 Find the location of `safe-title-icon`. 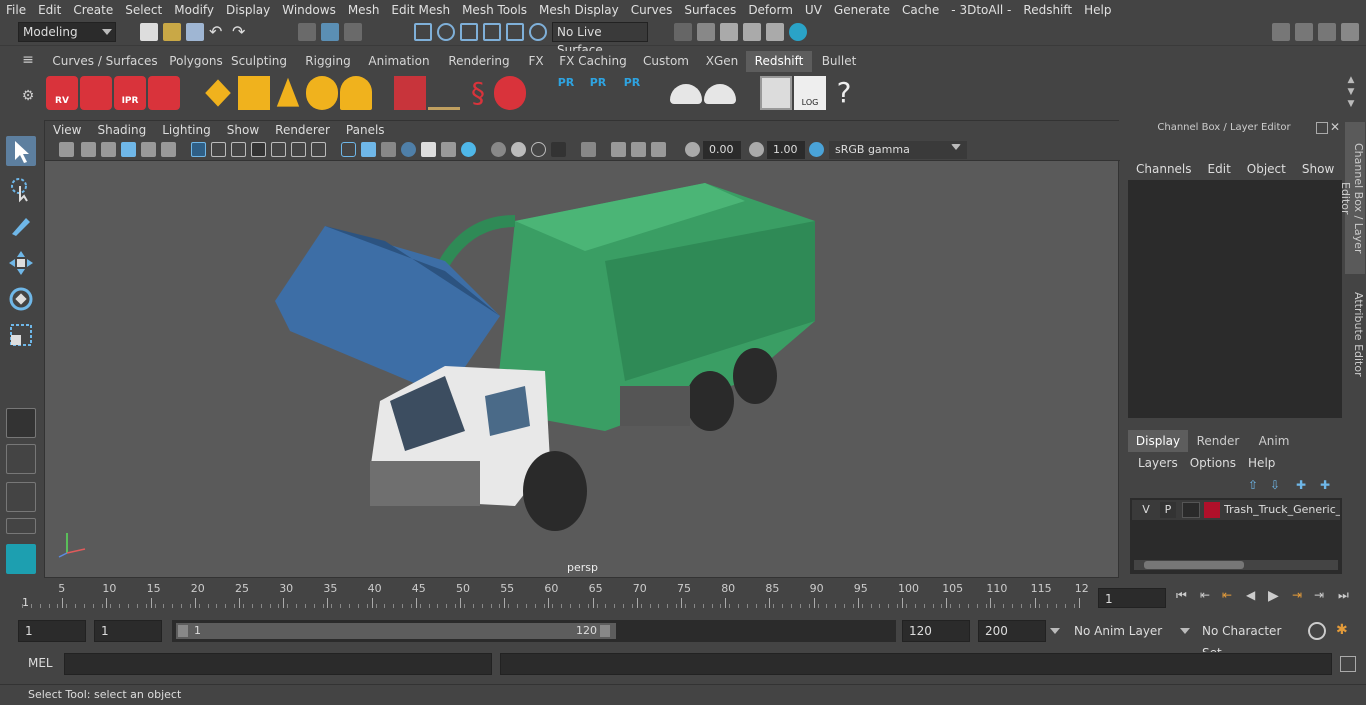

safe-title-icon is located at coordinates (318, 149).